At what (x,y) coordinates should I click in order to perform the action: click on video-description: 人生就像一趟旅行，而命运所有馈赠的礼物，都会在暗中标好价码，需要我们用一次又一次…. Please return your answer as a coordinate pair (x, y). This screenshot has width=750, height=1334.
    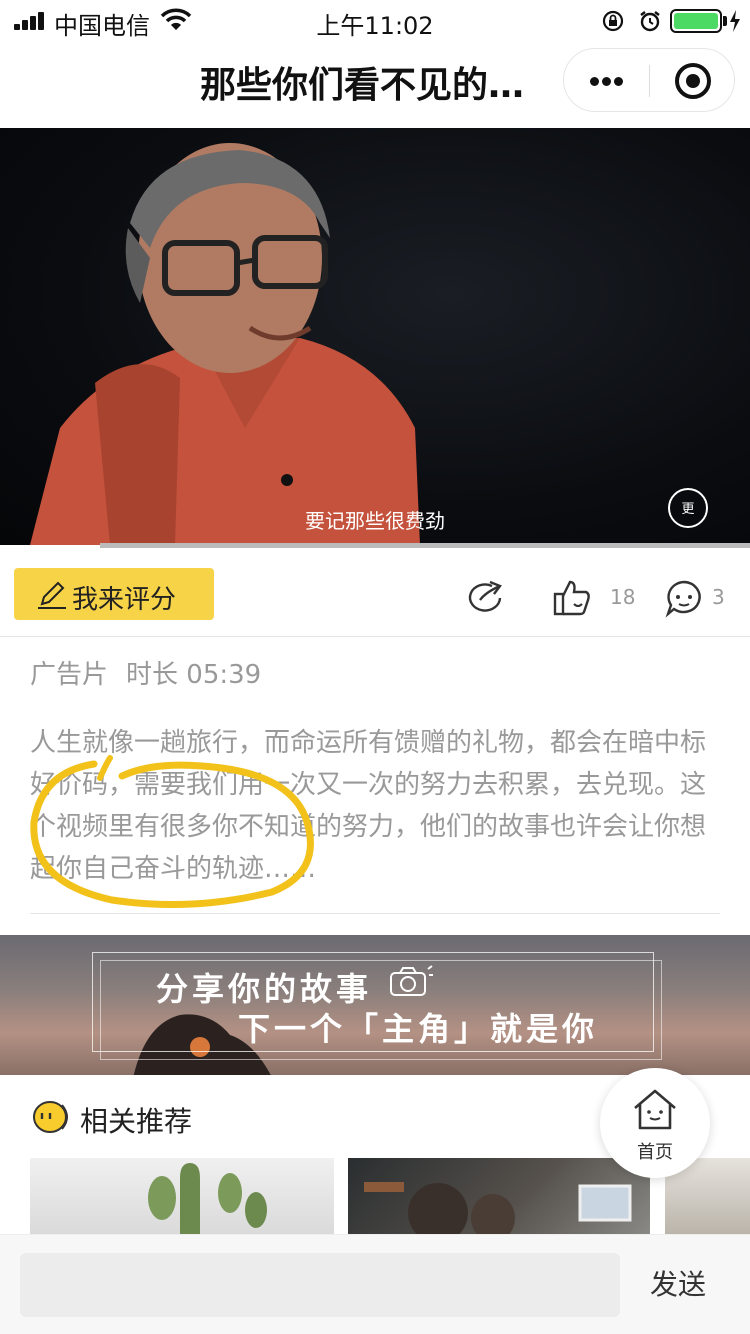
    Looking at the image, I should click on (368, 806).